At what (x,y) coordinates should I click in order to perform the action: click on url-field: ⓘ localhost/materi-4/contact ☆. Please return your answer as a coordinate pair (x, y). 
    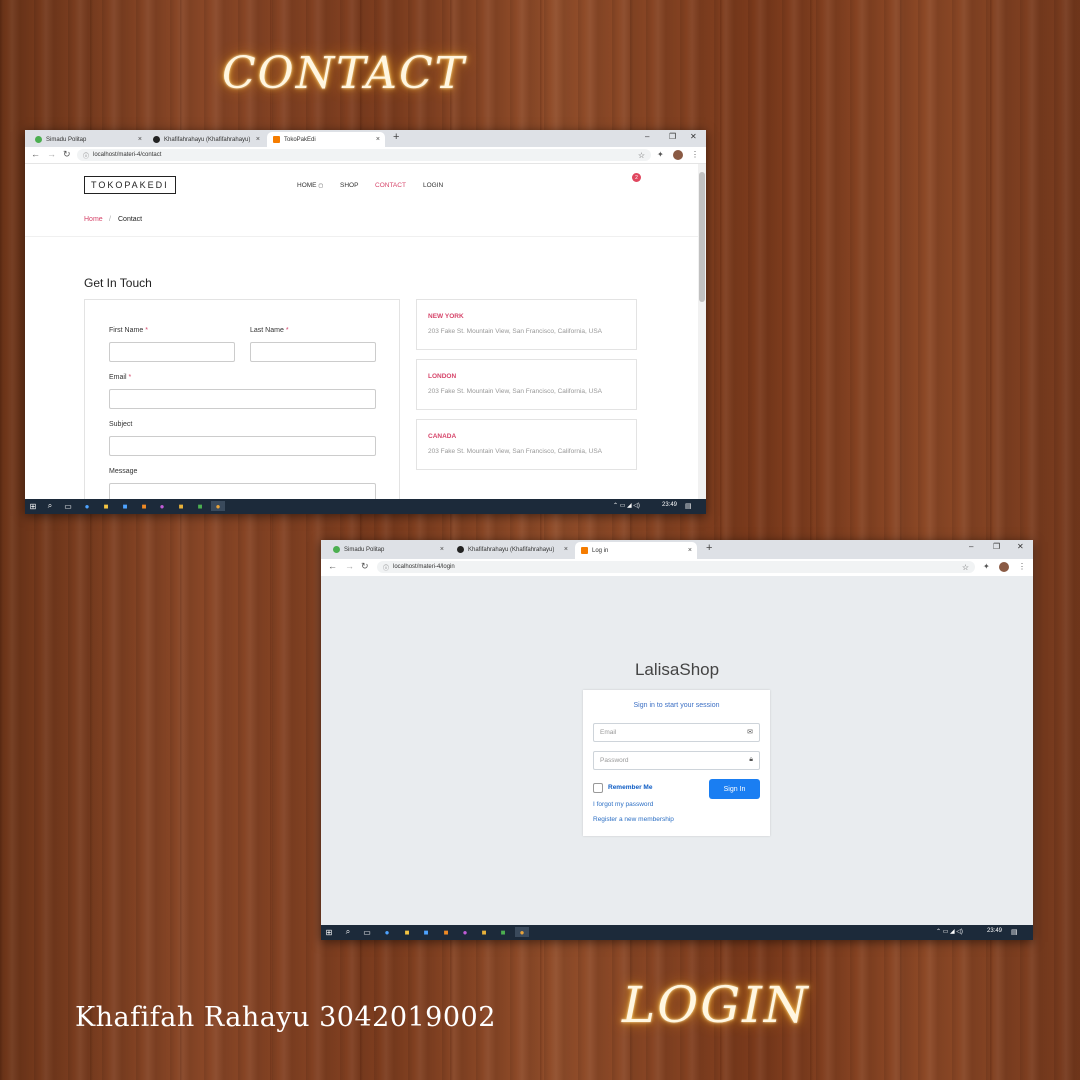
    Looking at the image, I should click on (364, 155).